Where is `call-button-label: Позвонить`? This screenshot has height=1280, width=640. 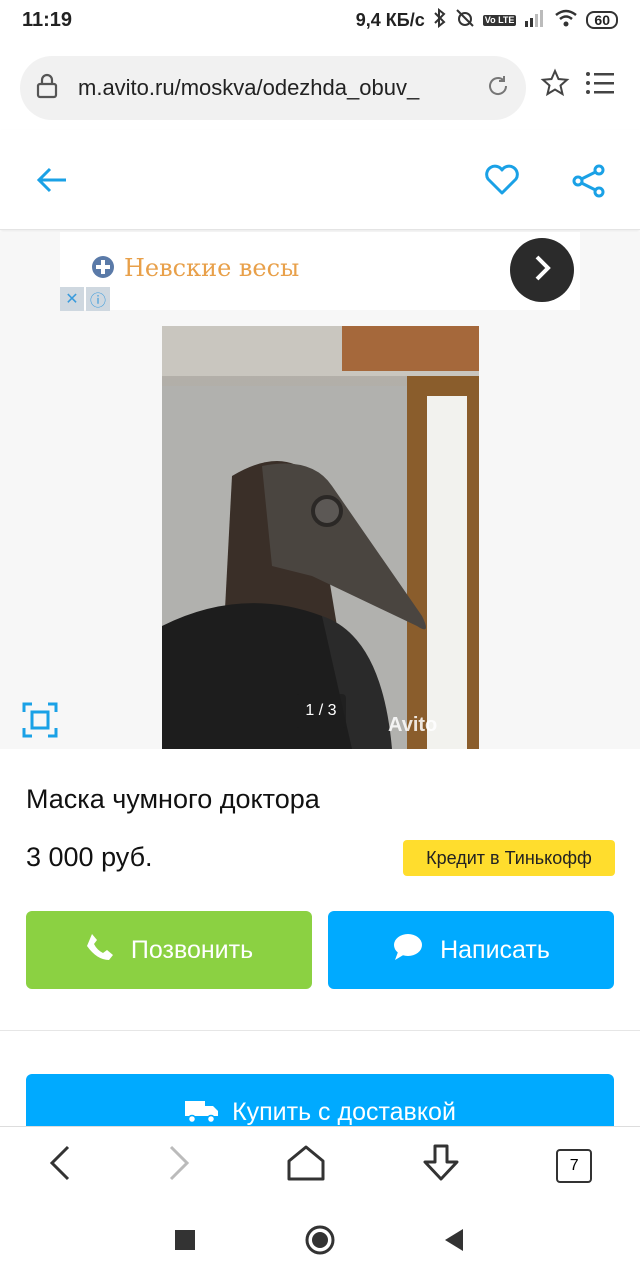 call-button-label: Позвонить is located at coordinates (192, 949).